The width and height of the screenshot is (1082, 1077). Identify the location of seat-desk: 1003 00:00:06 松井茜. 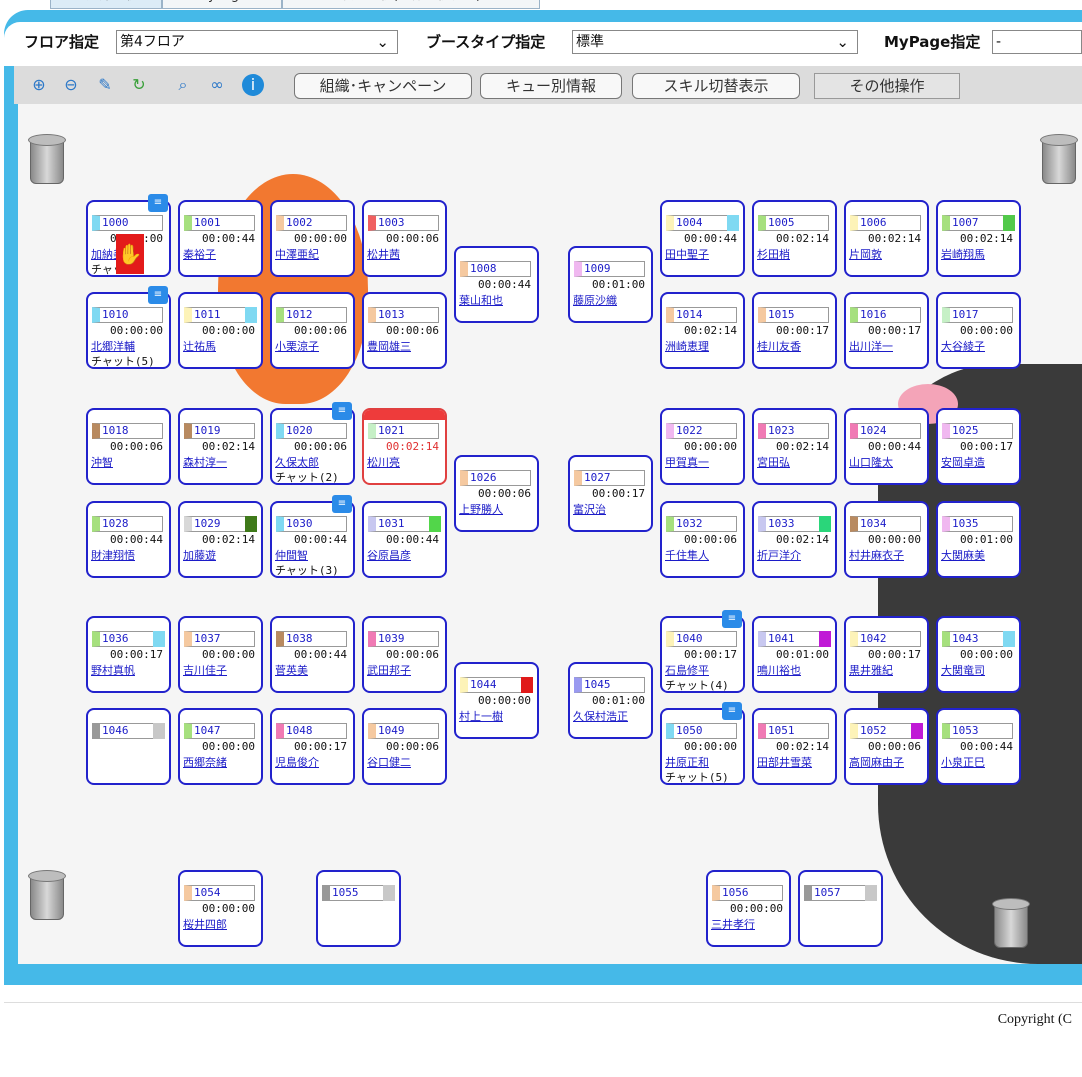
(404, 238).